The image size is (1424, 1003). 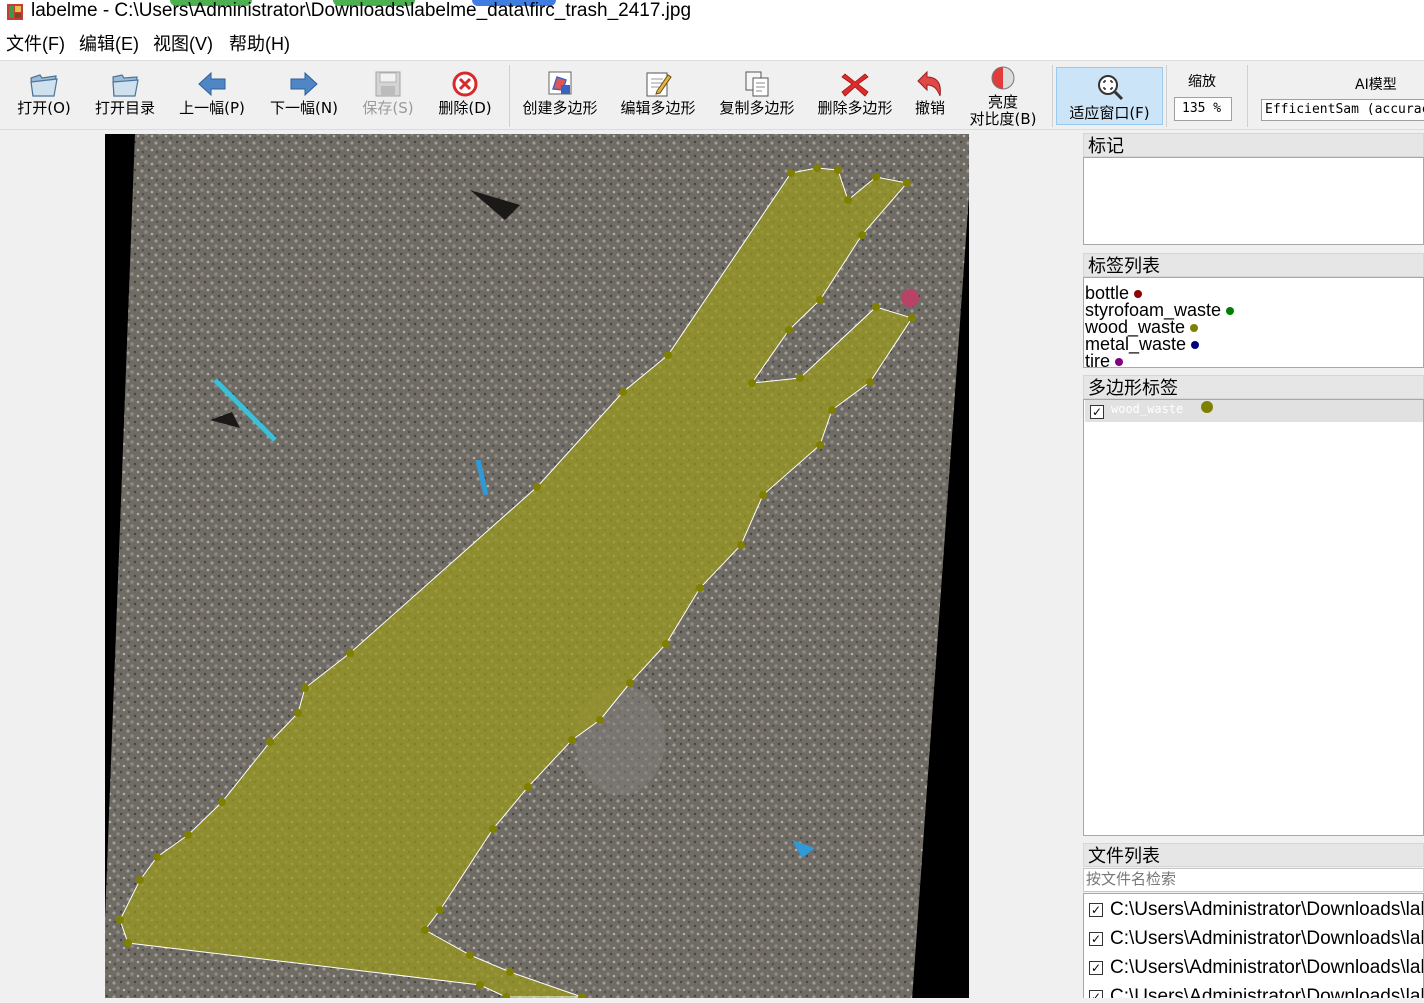 What do you see at coordinates (1254, 411) in the screenshot?
I see `polygon-item: ✓ wood_waste` at bounding box center [1254, 411].